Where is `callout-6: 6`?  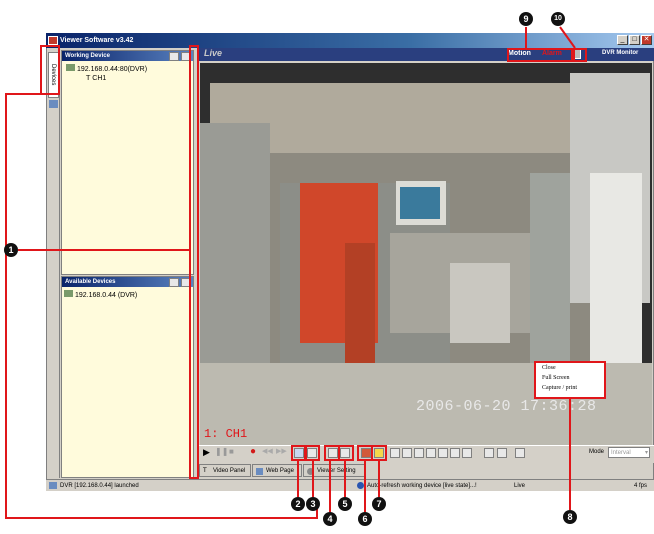 callout-6: 6 is located at coordinates (365, 519).